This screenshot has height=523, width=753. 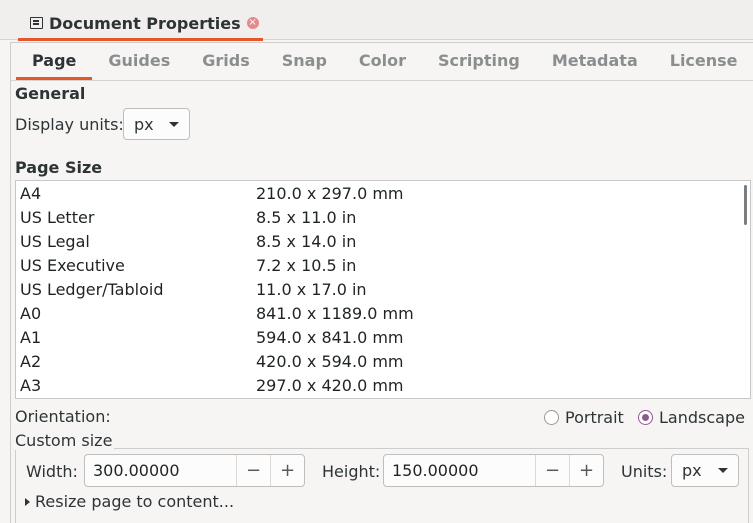 I want to click on landscape-radio, so click(x=645, y=417).